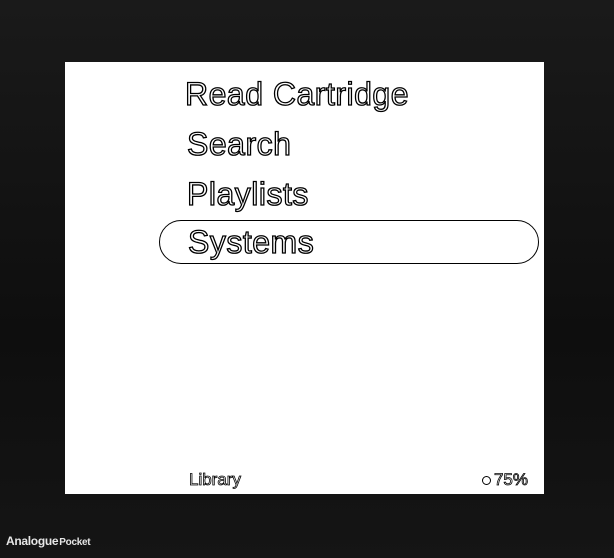 The image size is (614, 558). I want to click on model-name: Pocket, so click(75, 542).